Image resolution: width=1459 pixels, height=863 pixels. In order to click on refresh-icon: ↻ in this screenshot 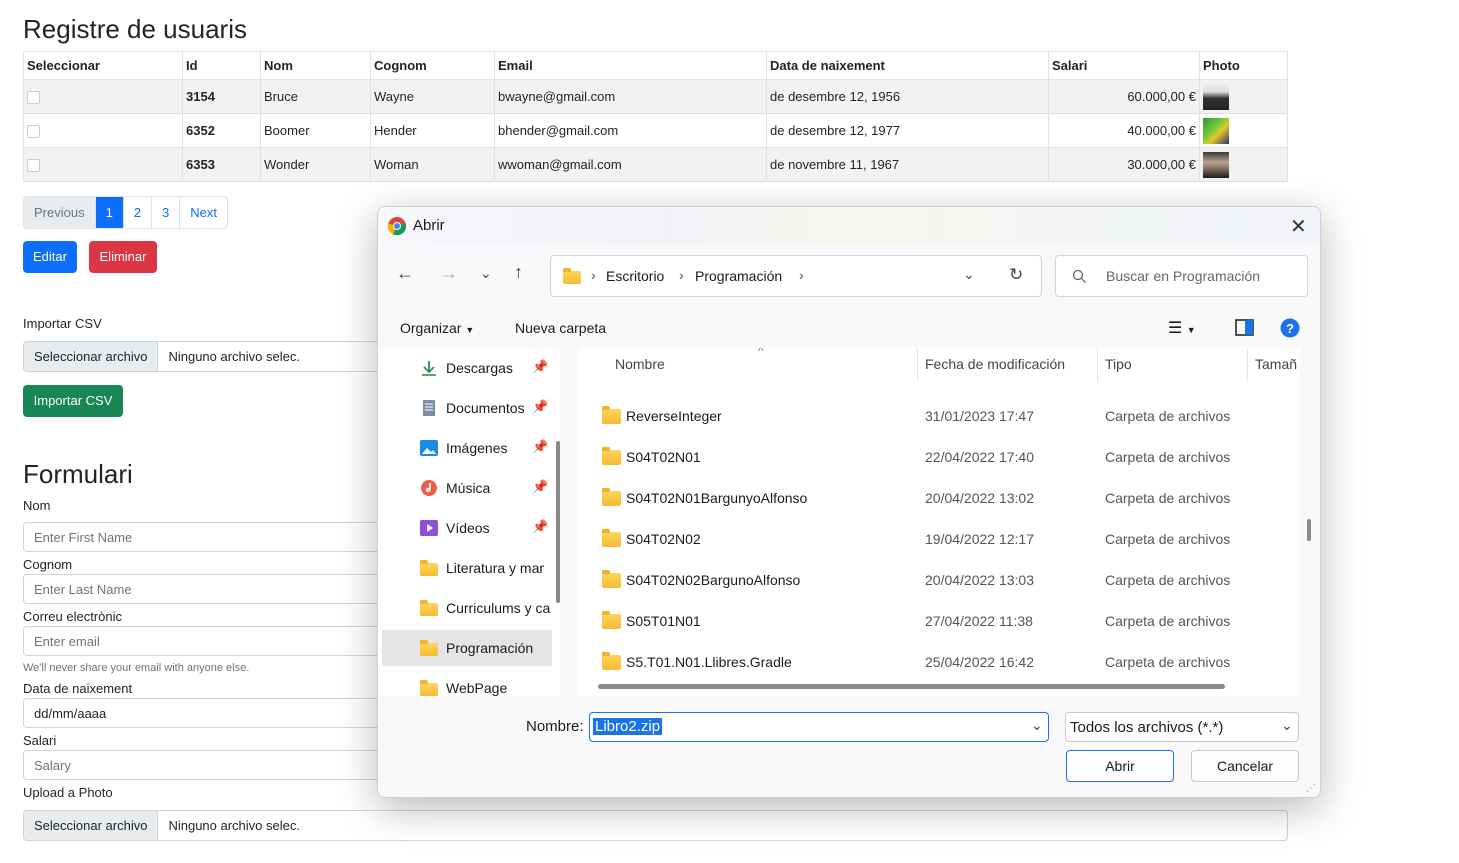, I will do `click(1016, 275)`.